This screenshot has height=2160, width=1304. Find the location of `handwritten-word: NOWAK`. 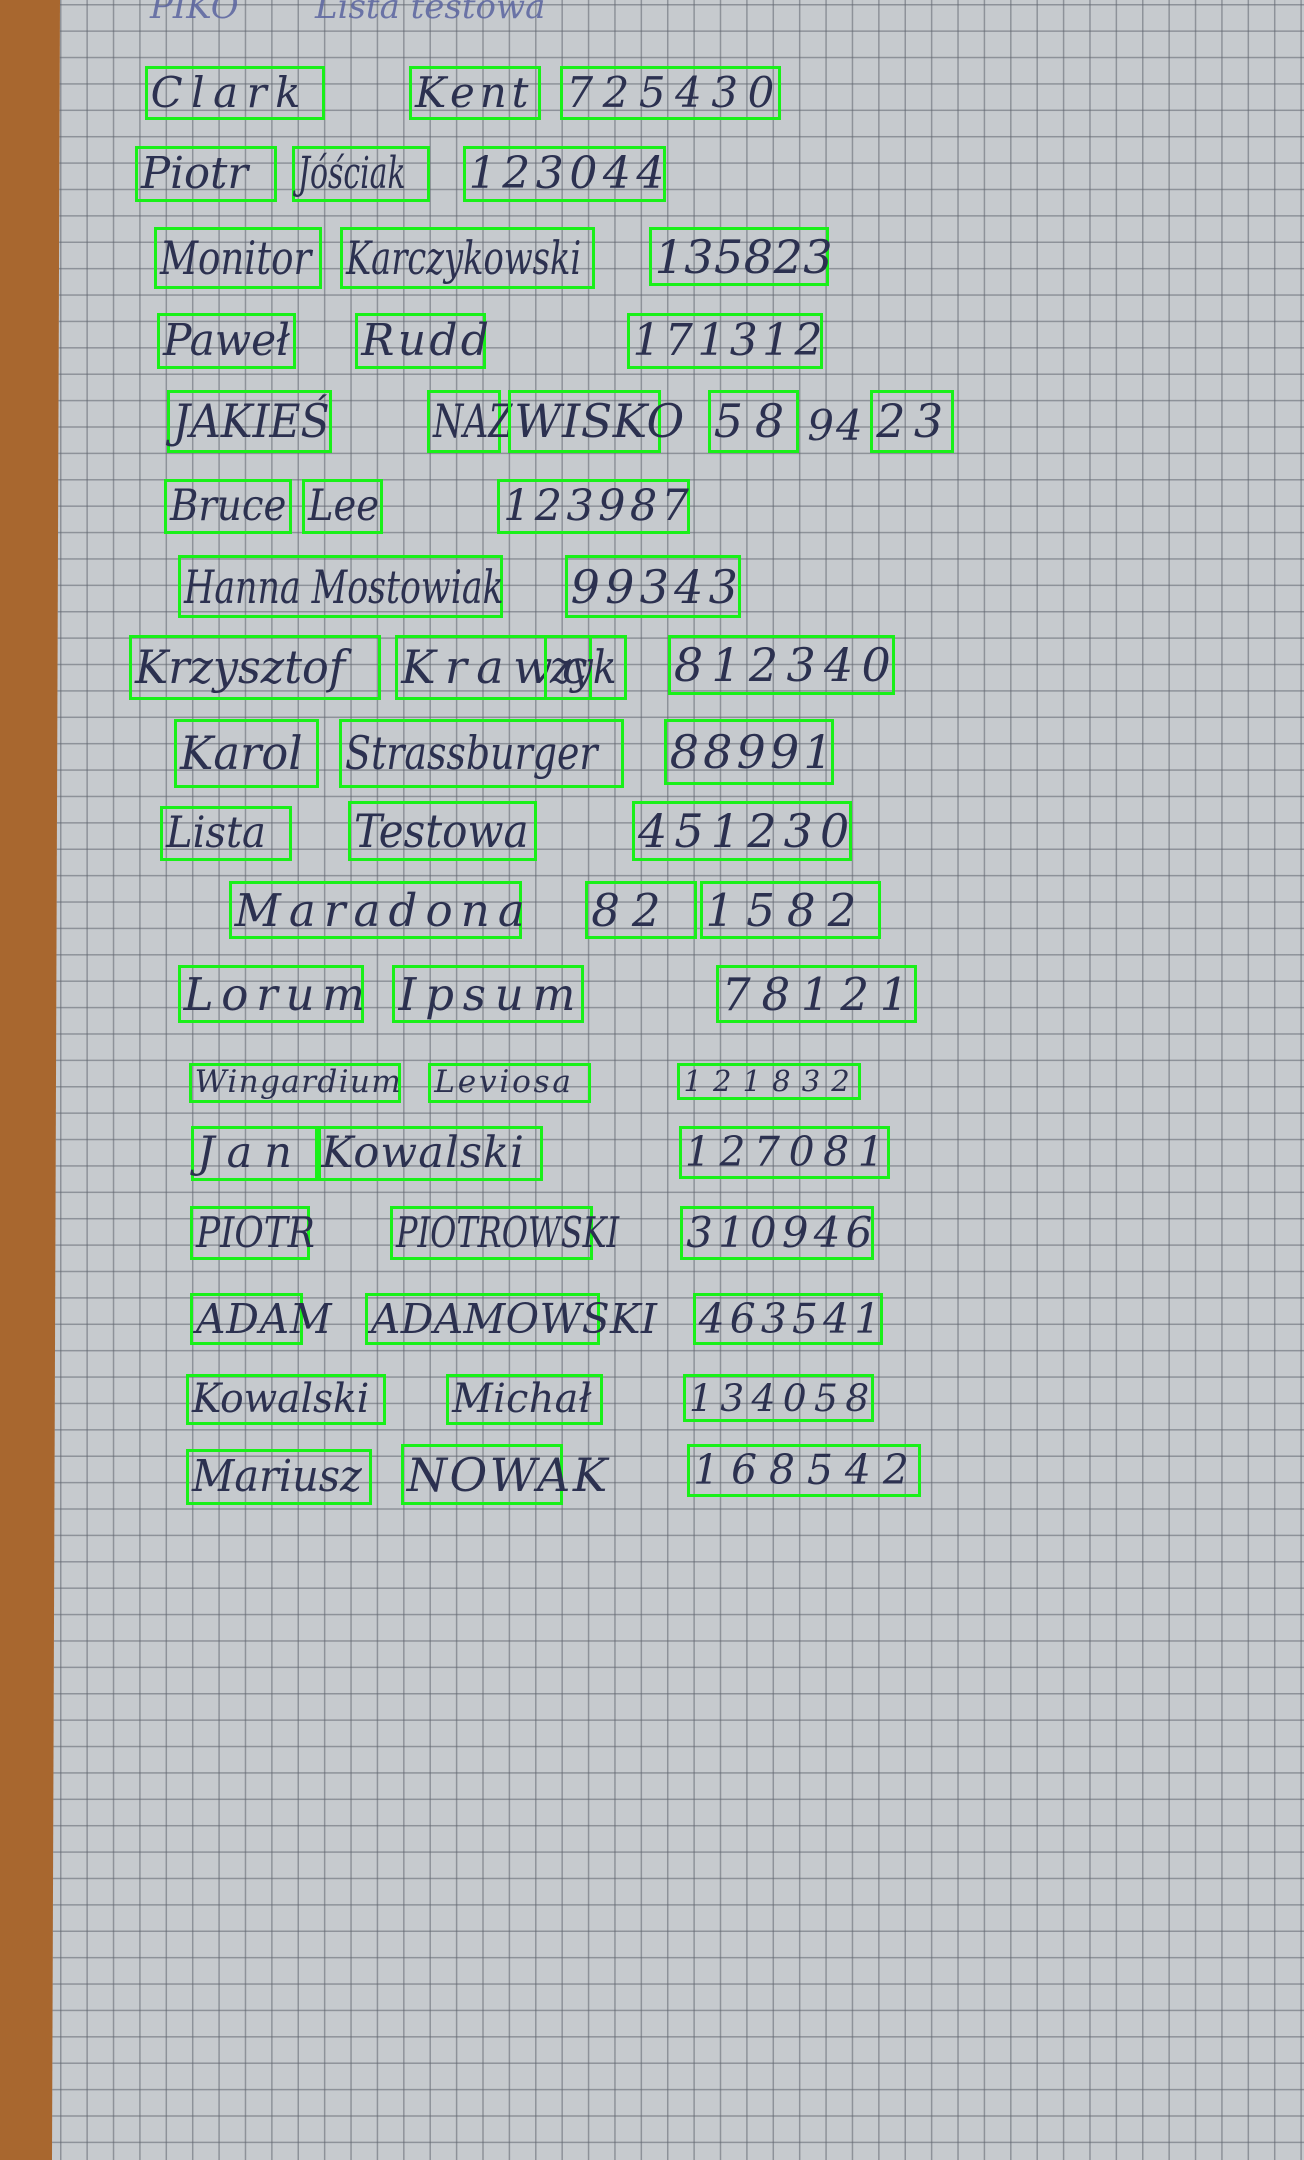

handwritten-word: NOWAK is located at coordinates (508, 1474).